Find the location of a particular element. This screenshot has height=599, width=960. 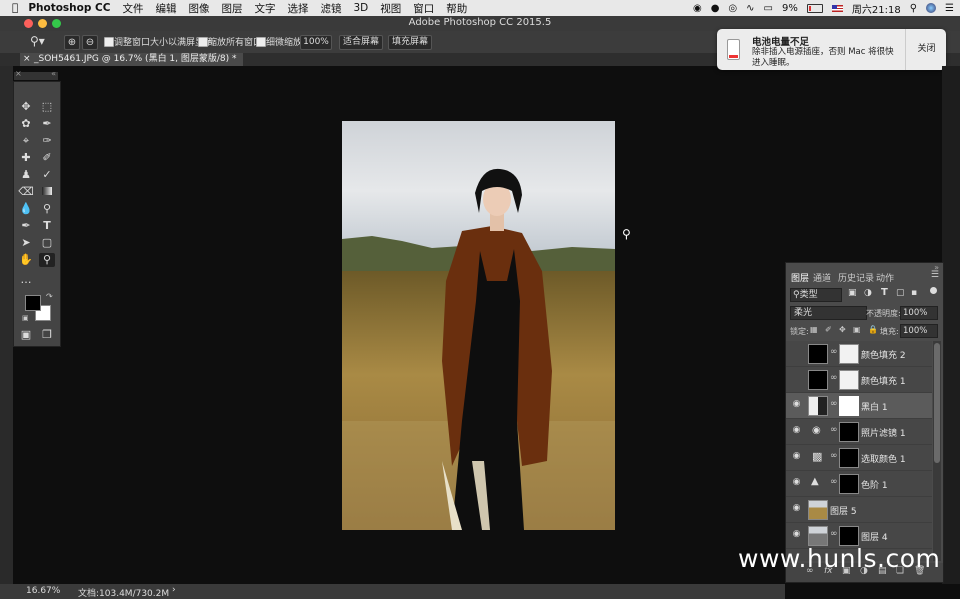

battery-icon is located at coordinates (814, 8).